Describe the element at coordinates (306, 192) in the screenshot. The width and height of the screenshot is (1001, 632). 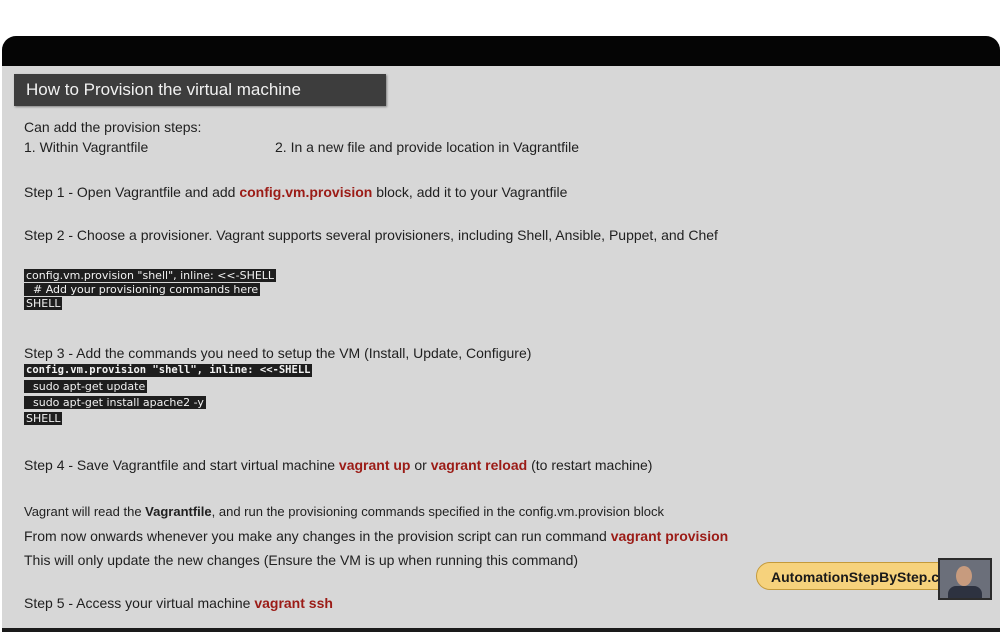
I see `step-1-highlight: config.vm.provision` at that location.